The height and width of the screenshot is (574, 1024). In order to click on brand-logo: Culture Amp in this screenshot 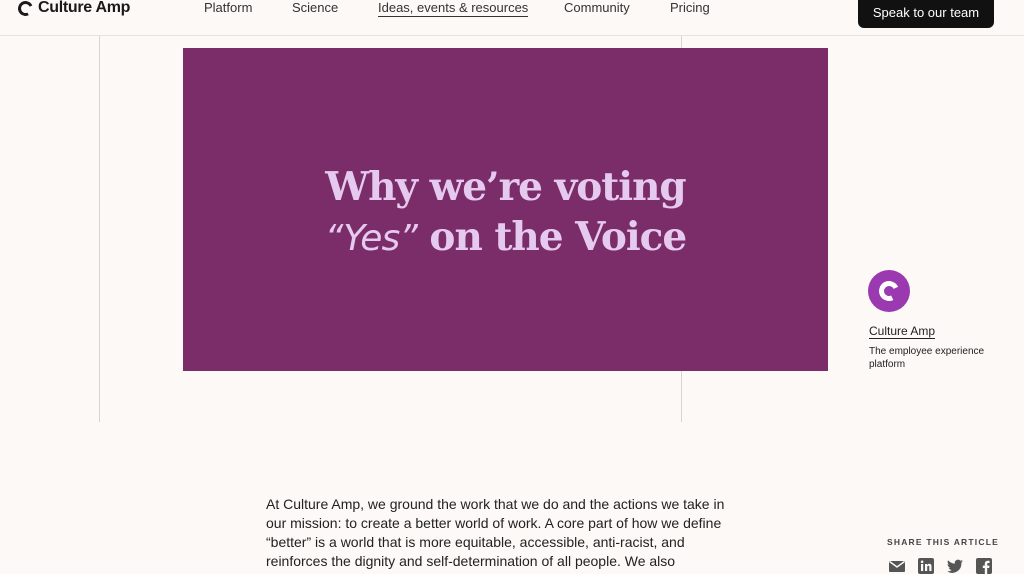, I will do `click(73, 9)`.